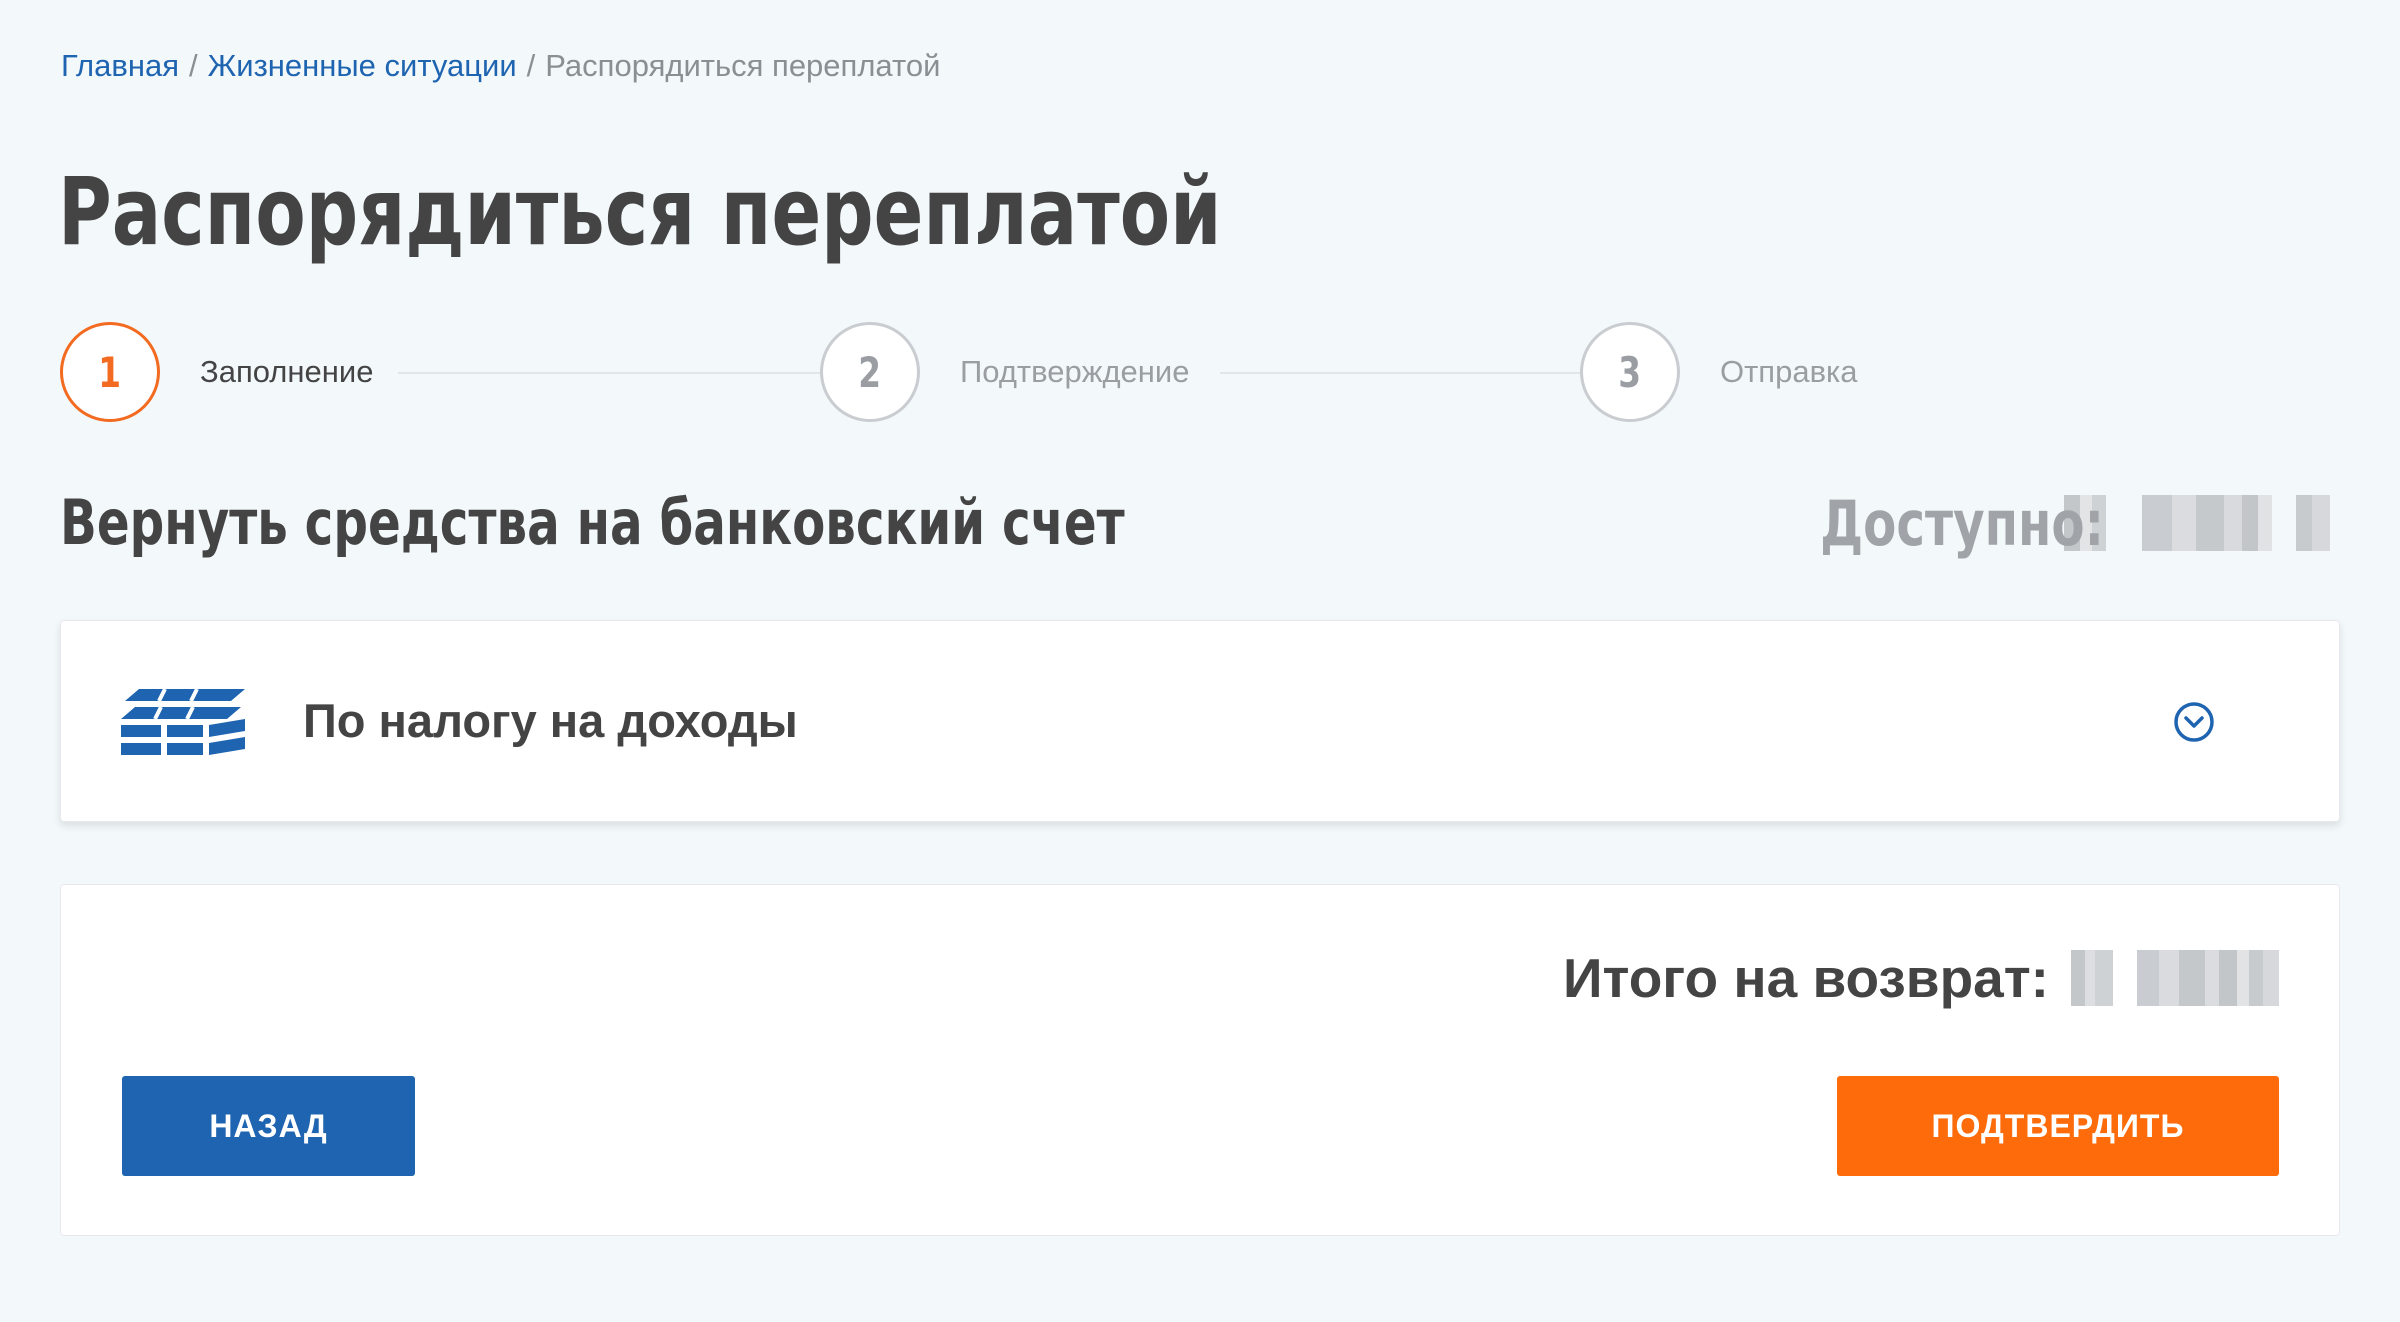 The height and width of the screenshot is (1322, 2400). What do you see at coordinates (1789, 371) in the screenshot?
I see `step-label: Отправка` at bounding box center [1789, 371].